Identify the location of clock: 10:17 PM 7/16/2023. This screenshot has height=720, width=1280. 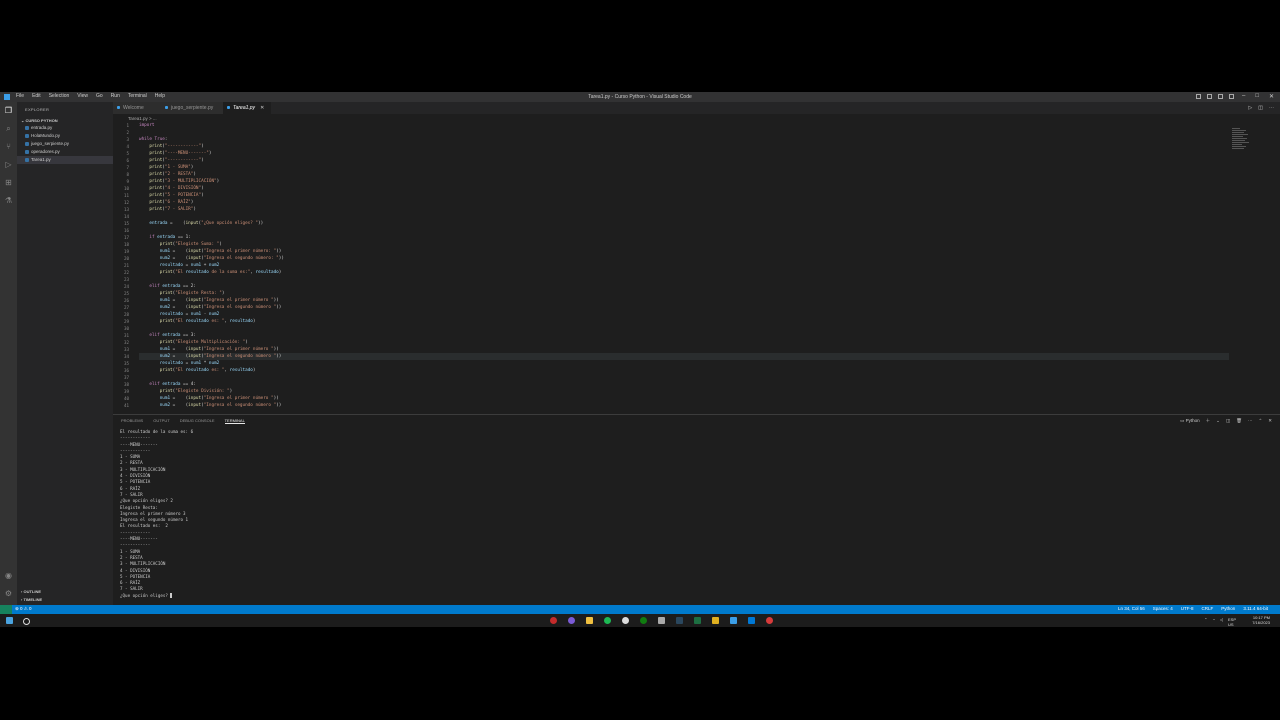
(1261, 620).